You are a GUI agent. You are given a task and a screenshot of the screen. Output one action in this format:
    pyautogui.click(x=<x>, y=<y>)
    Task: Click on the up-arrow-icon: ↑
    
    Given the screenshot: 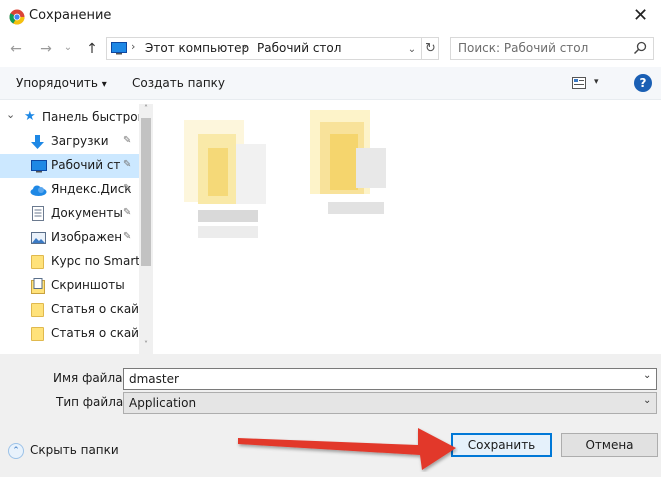 What is the action you would take?
    pyautogui.click(x=92, y=49)
    